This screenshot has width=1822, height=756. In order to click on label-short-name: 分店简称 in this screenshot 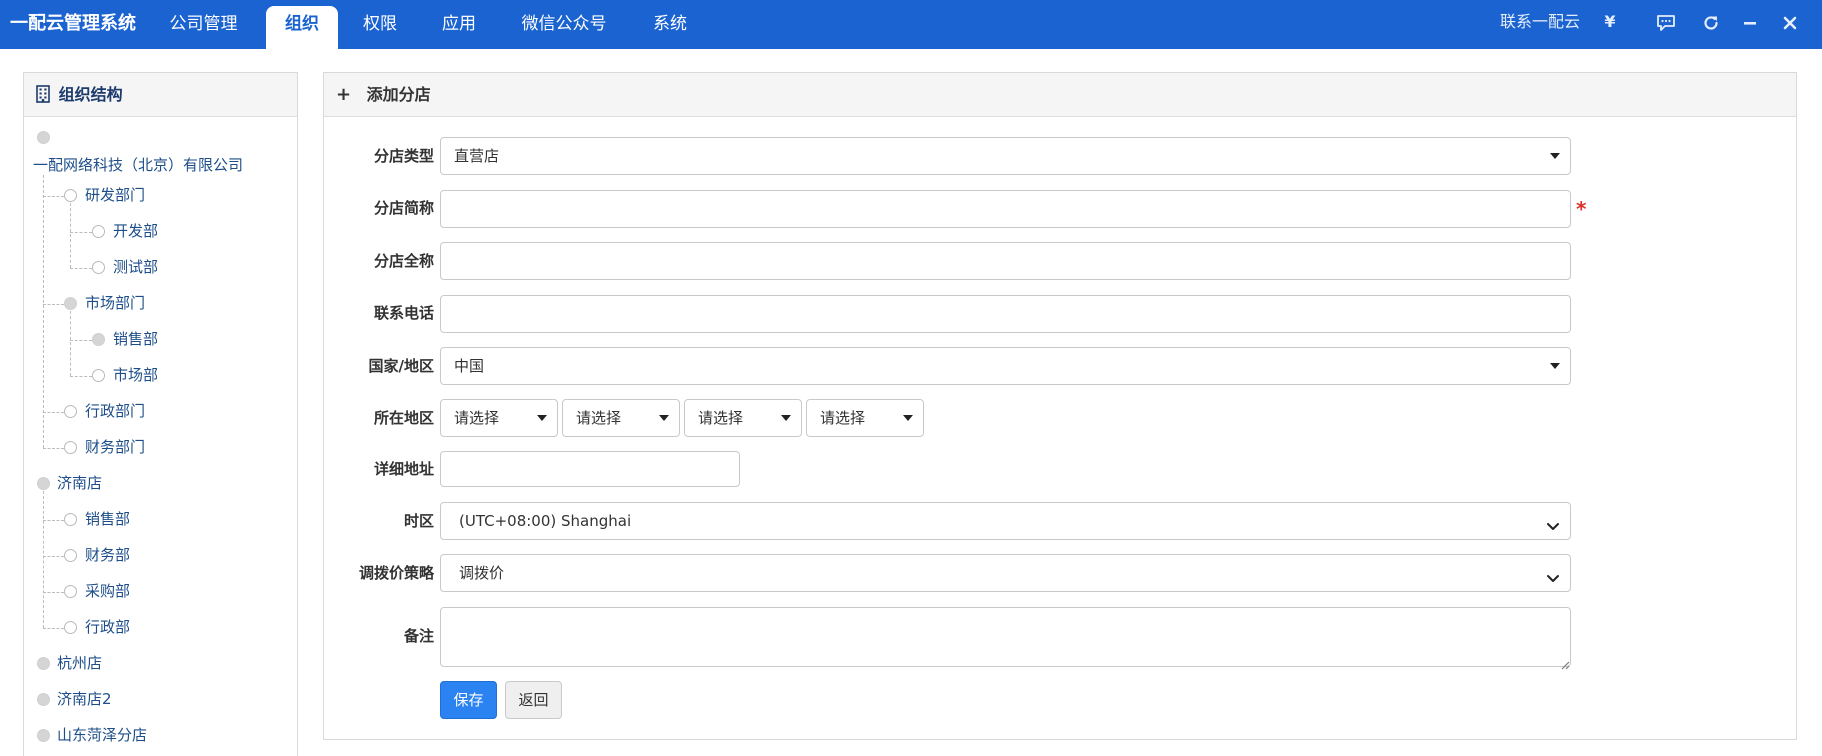, I will do `click(403, 208)`.